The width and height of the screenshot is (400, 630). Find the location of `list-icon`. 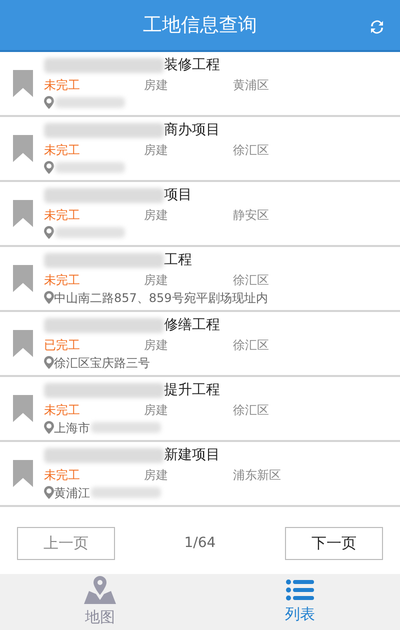

list-icon is located at coordinates (300, 589).